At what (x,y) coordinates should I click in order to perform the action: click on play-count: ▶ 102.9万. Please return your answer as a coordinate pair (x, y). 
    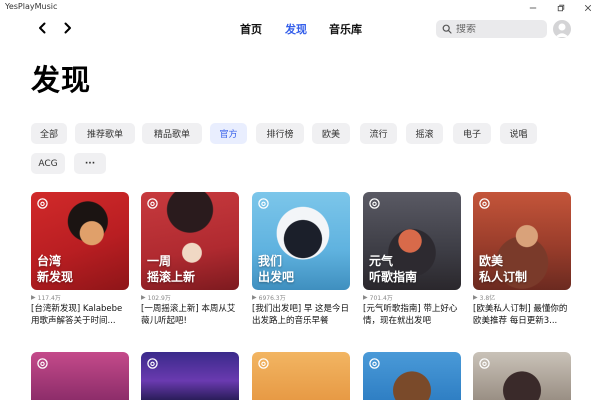
    Looking at the image, I should click on (190, 297).